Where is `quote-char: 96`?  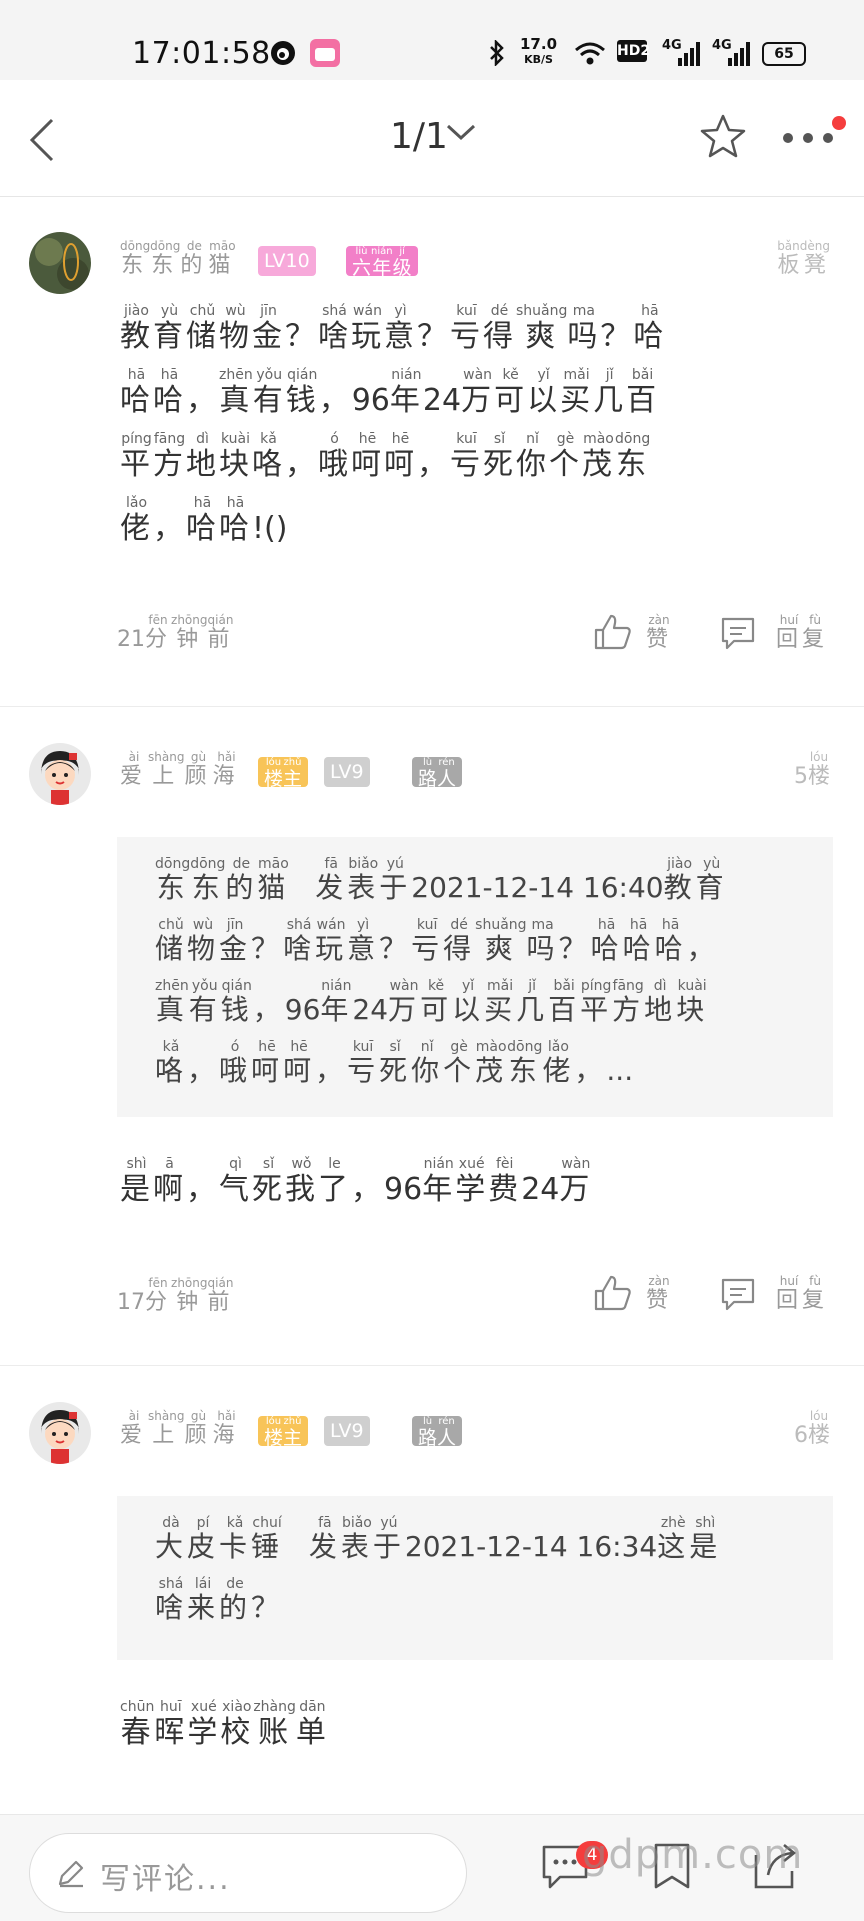 quote-char: 96 is located at coordinates (302, 1009).